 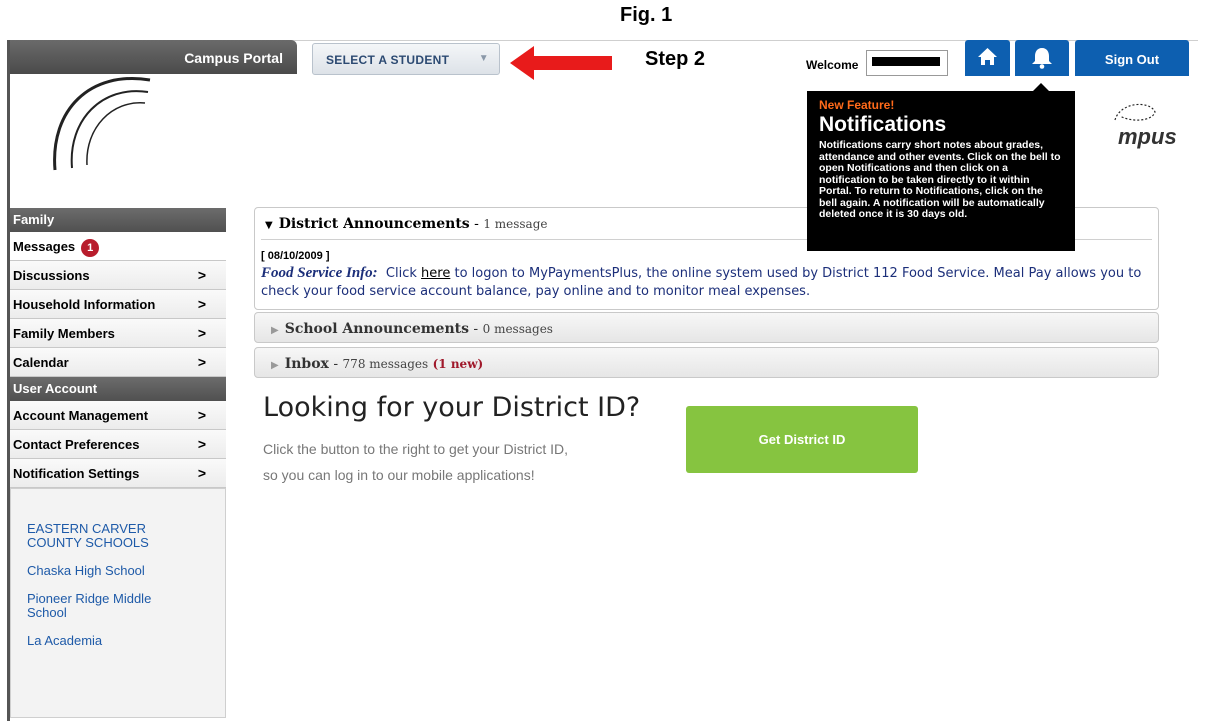 What do you see at coordinates (385, 364) in the screenshot?
I see `message-count: 778 messages` at bounding box center [385, 364].